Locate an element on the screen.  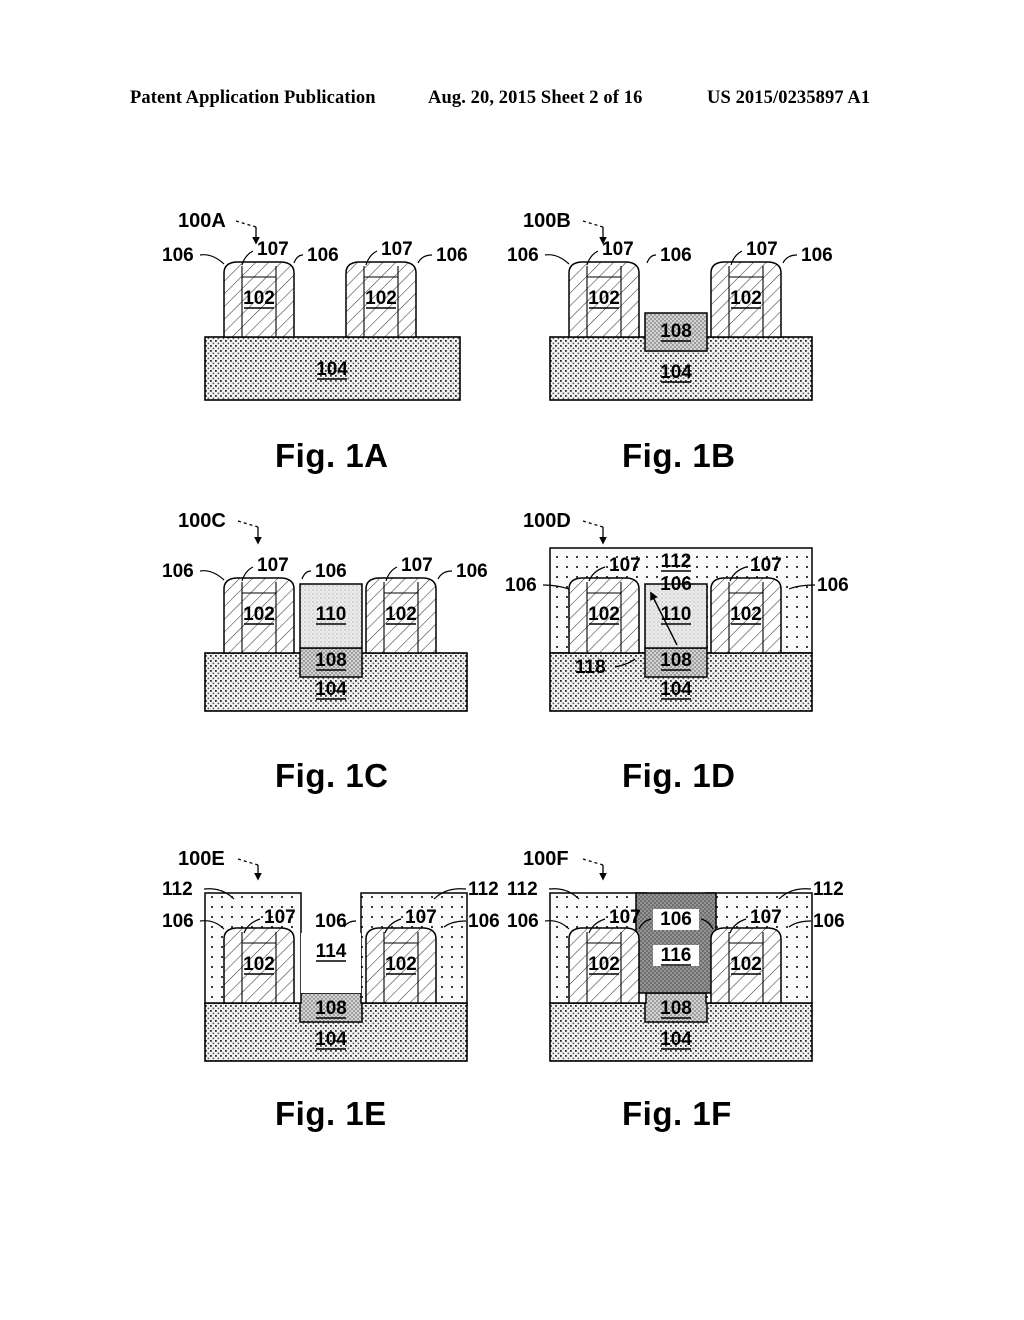
header-publication: Patent Application Publication is located at coordinates (253, 98).